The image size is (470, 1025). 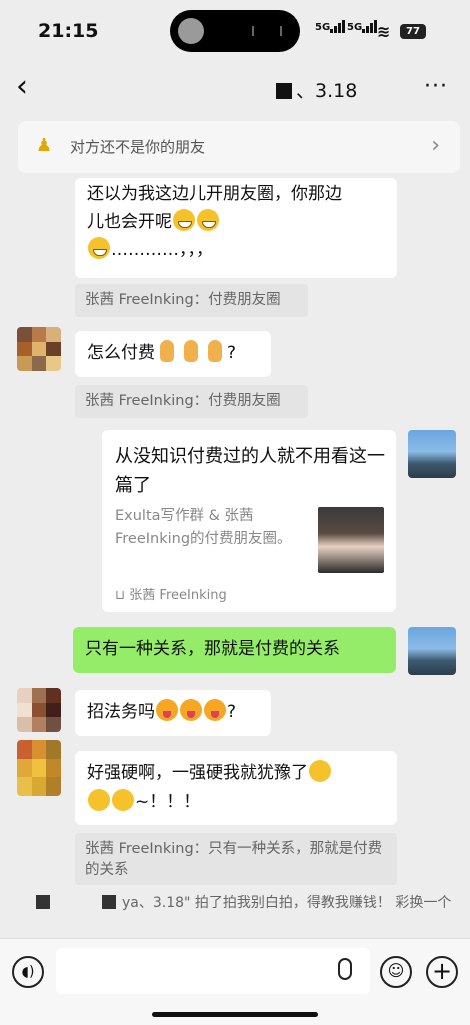 What do you see at coordinates (250, 471) in the screenshot?
I see `card-title: 从没知识付费过的人就不用看这一篇了` at bounding box center [250, 471].